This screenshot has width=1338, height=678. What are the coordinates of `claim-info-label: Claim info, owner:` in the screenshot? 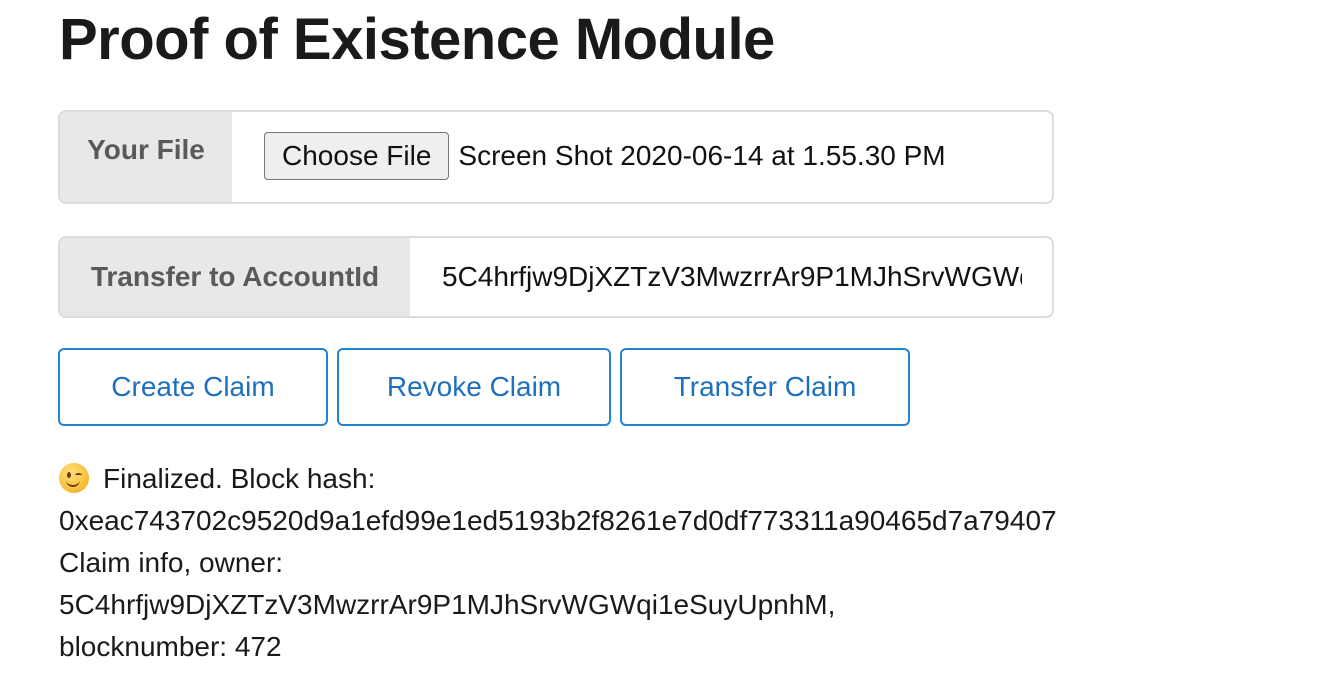 It's located at (171, 562).